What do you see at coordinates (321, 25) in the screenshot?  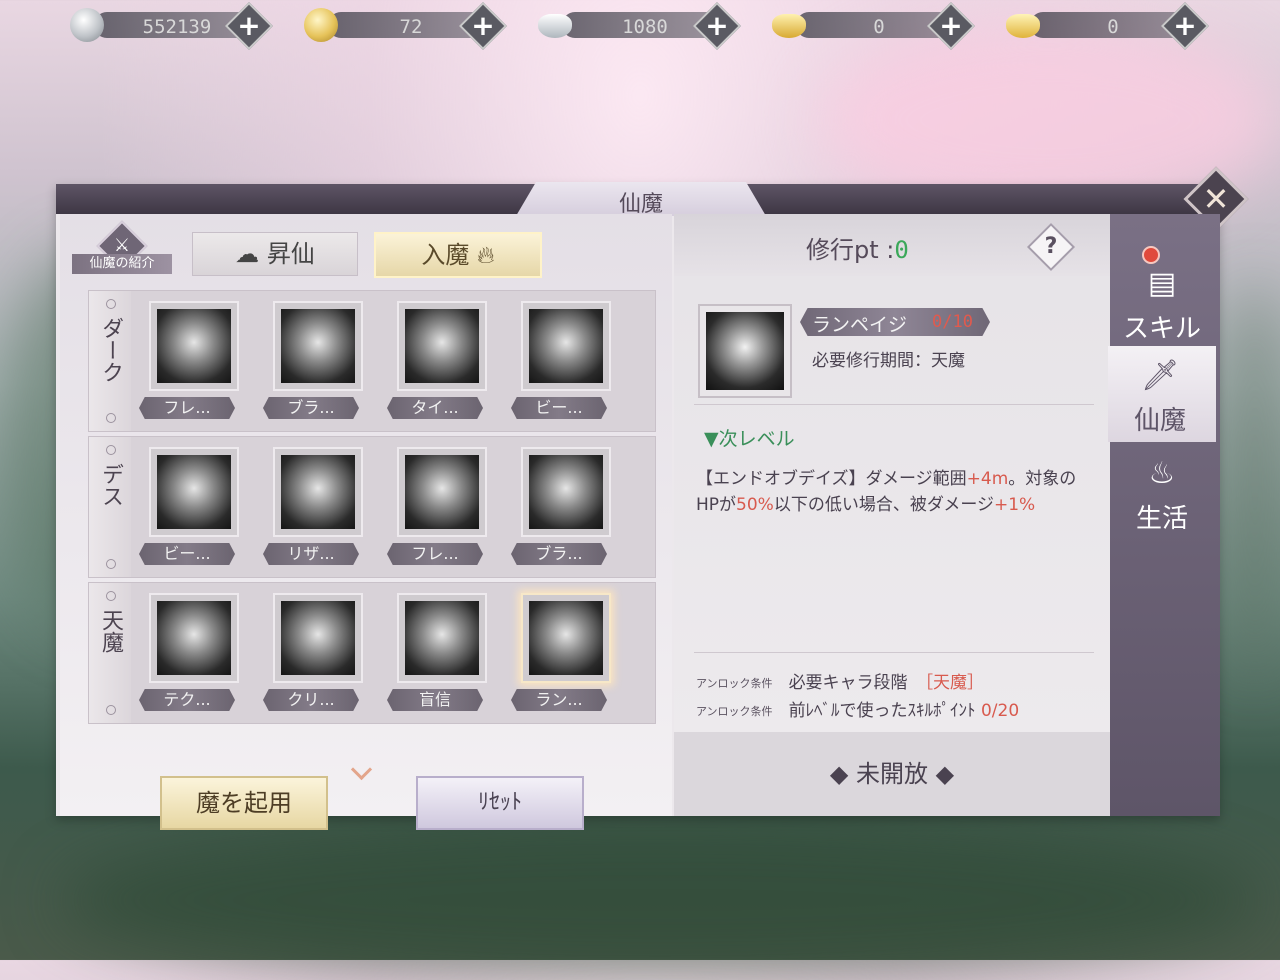 I see `gold-coin-icon` at bounding box center [321, 25].